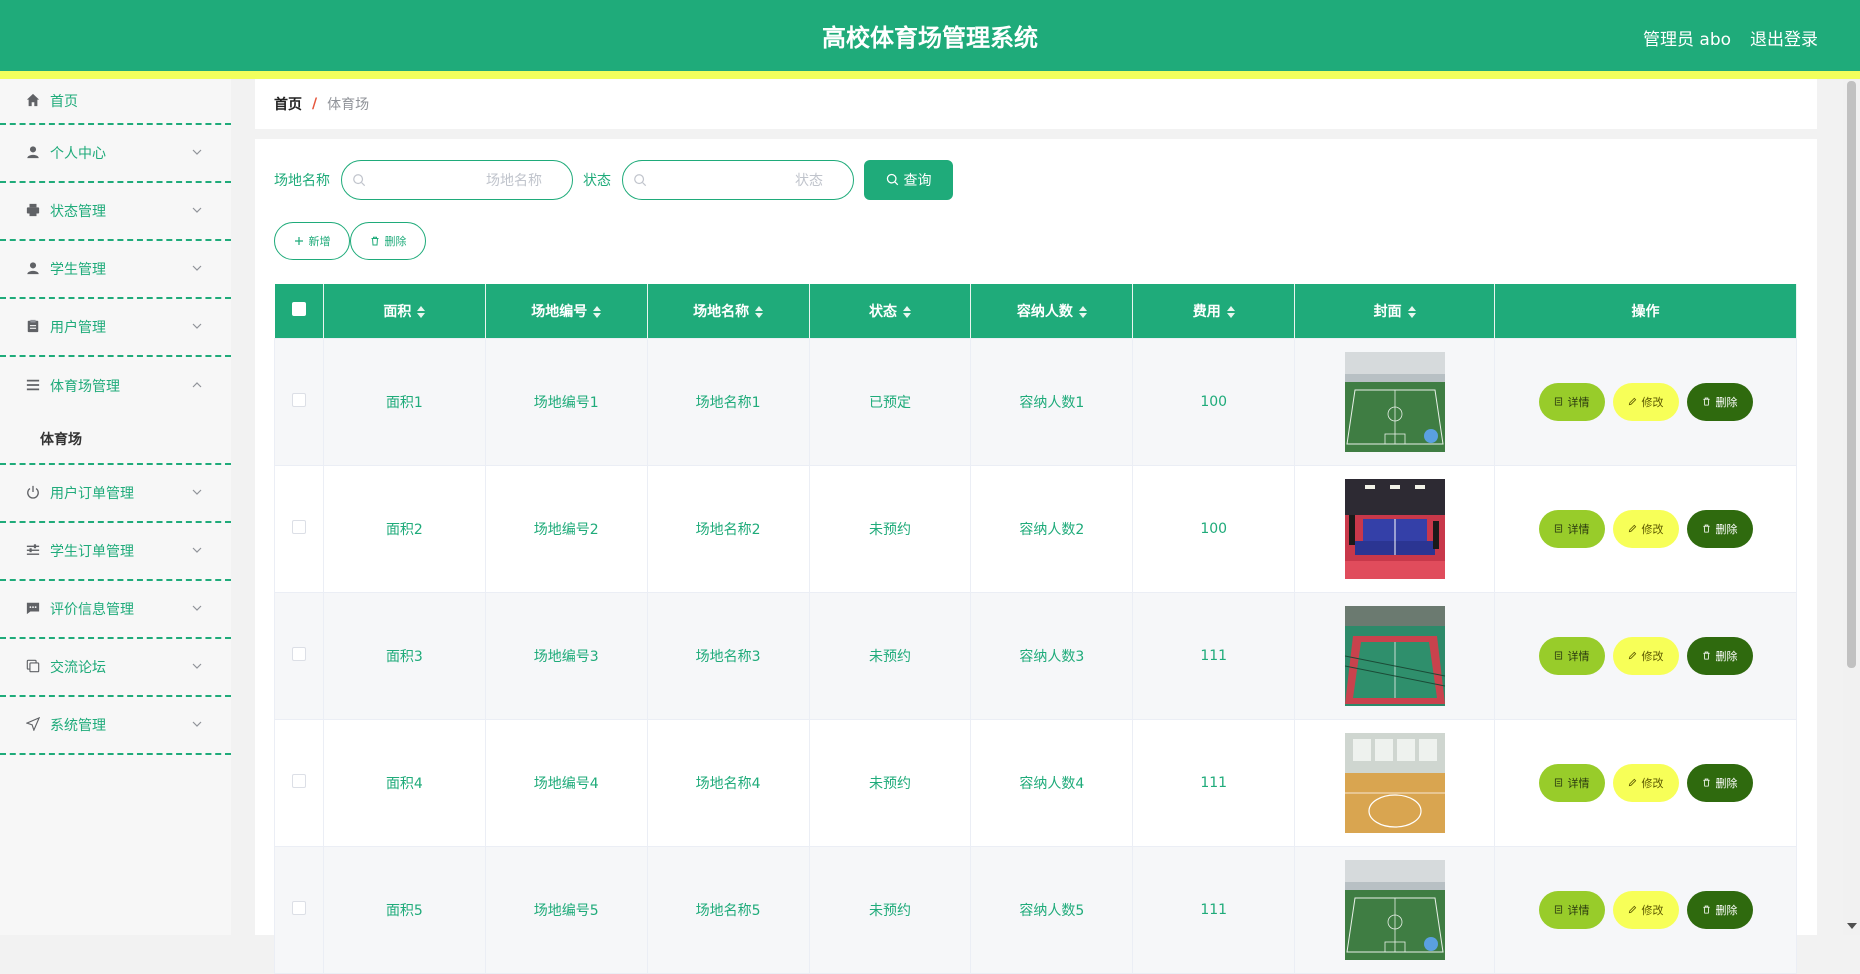 This screenshot has width=1860, height=974. What do you see at coordinates (34, 386) in the screenshot?
I see `list-icon` at bounding box center [34, 386].